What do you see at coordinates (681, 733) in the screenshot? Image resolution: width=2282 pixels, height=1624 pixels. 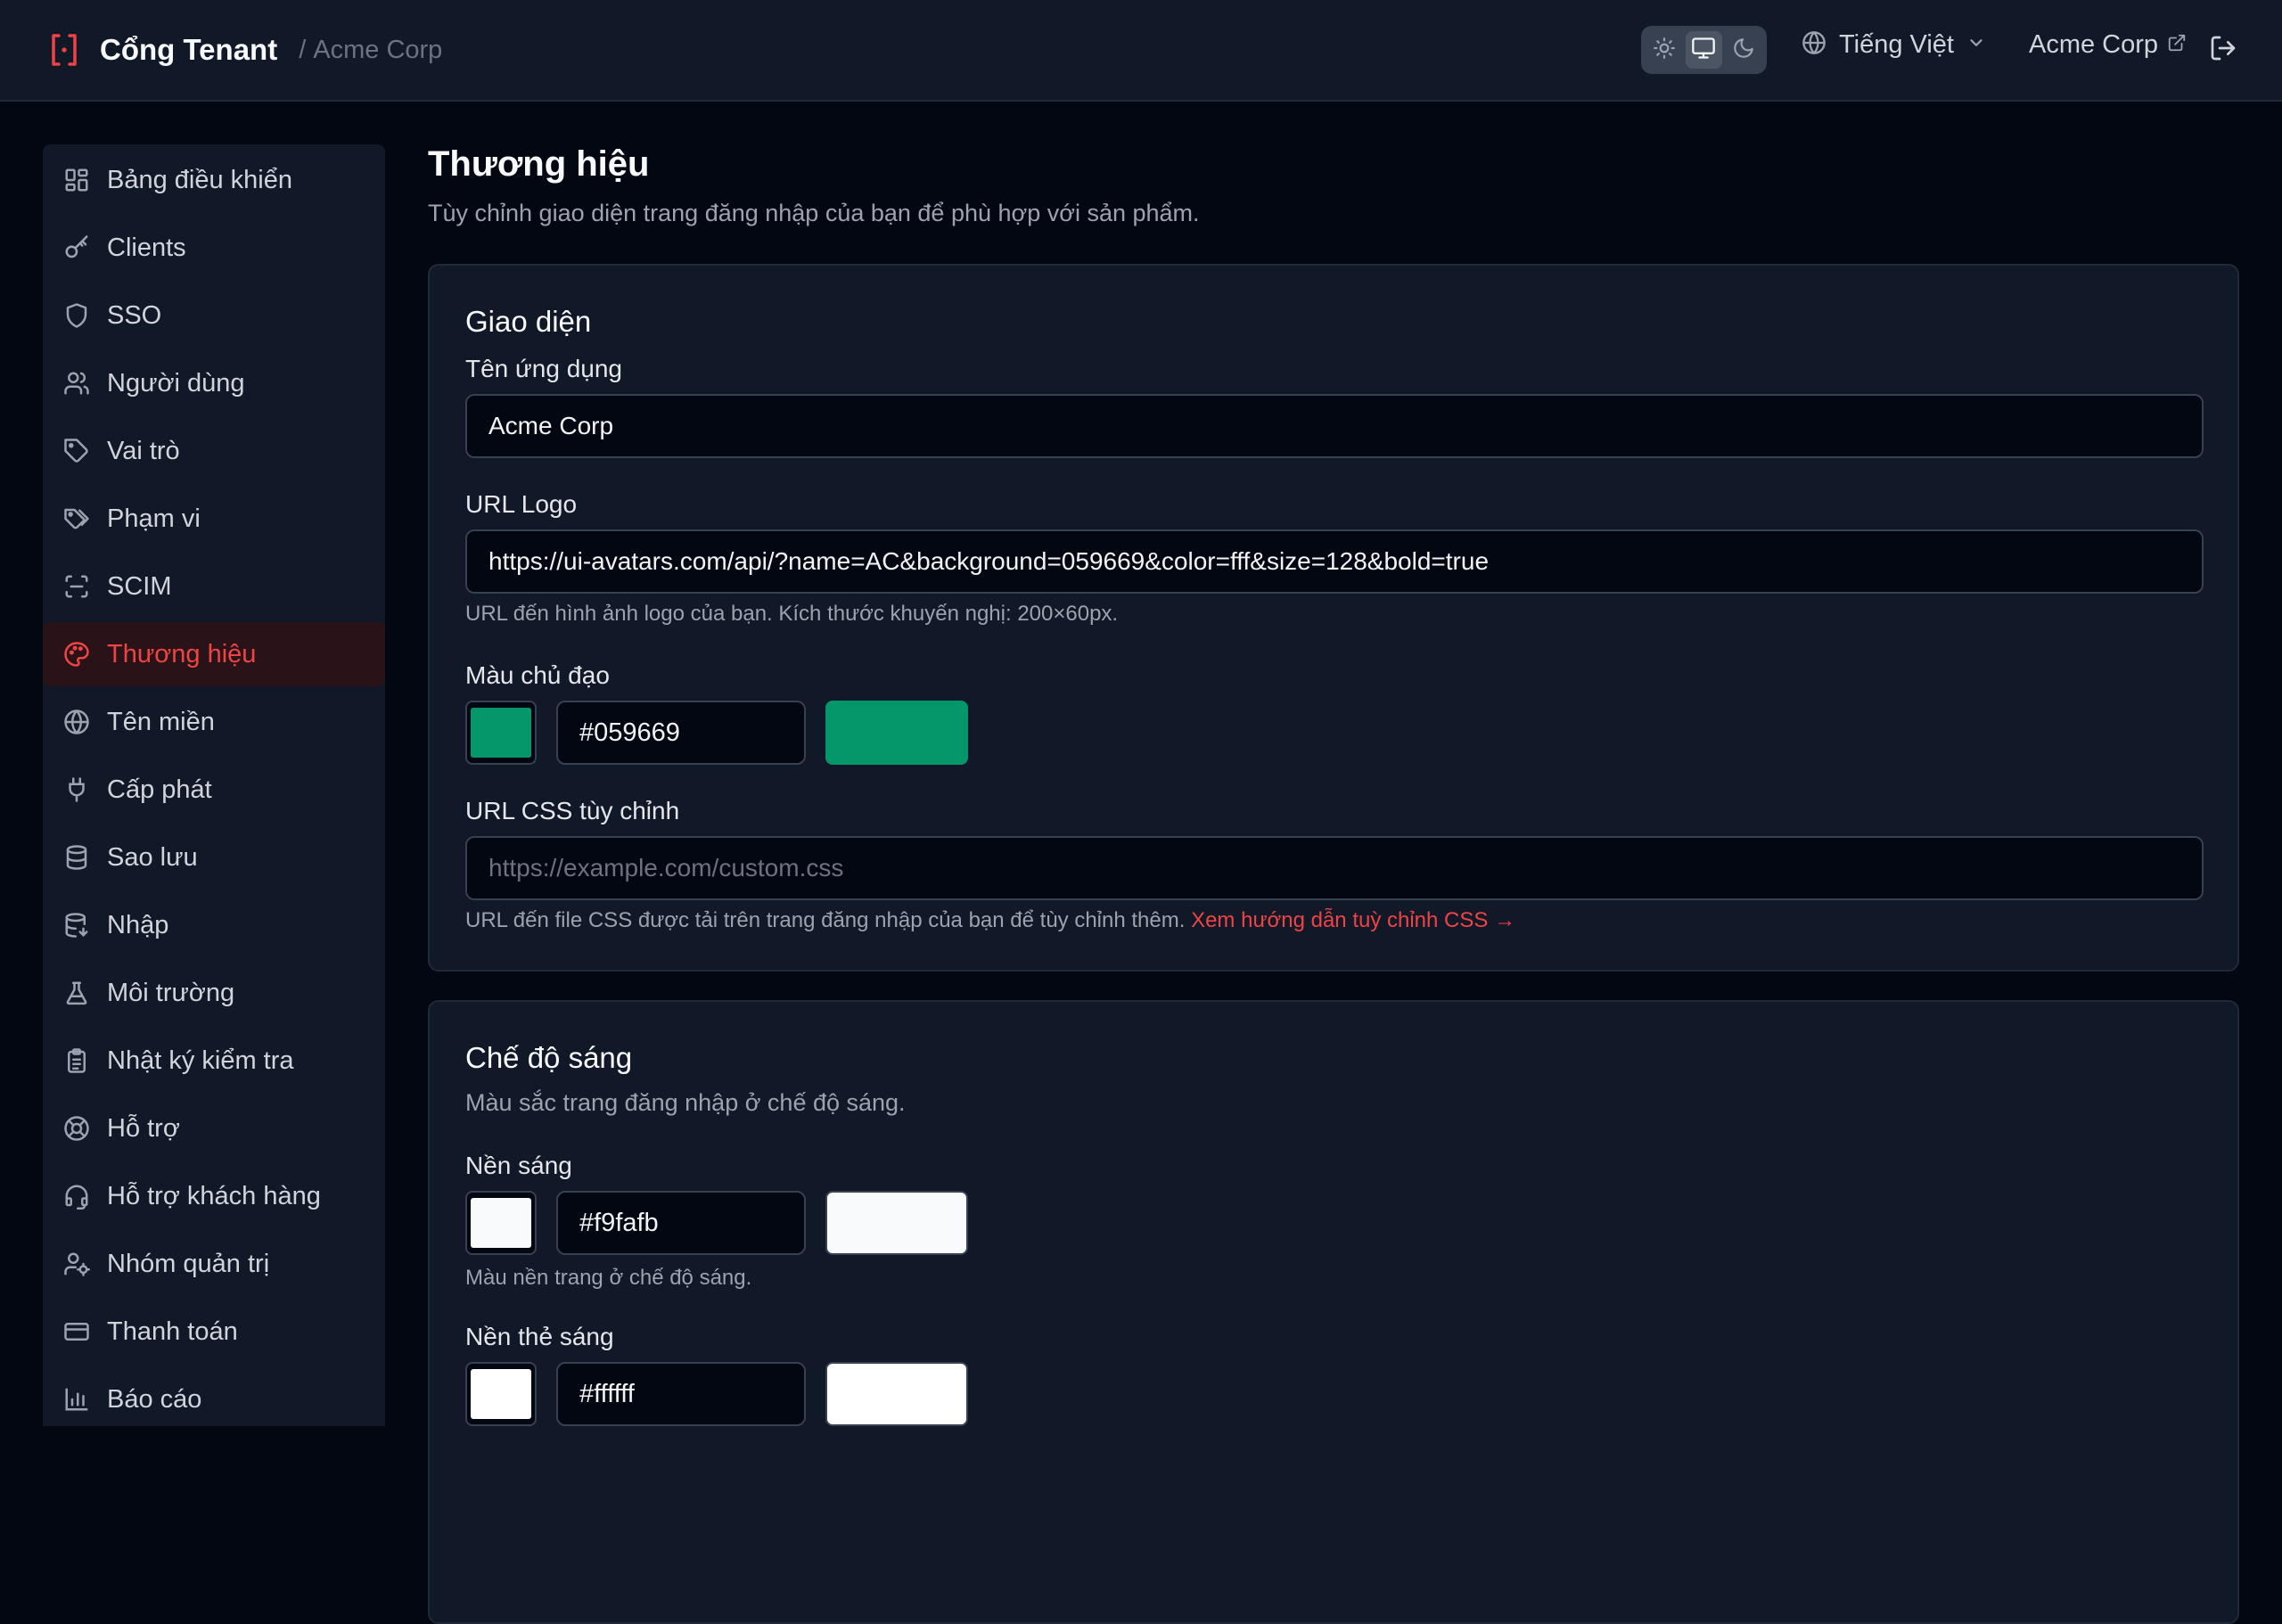 I see `primary-color-hex-input: #059669` at bounding box center [681, 733].